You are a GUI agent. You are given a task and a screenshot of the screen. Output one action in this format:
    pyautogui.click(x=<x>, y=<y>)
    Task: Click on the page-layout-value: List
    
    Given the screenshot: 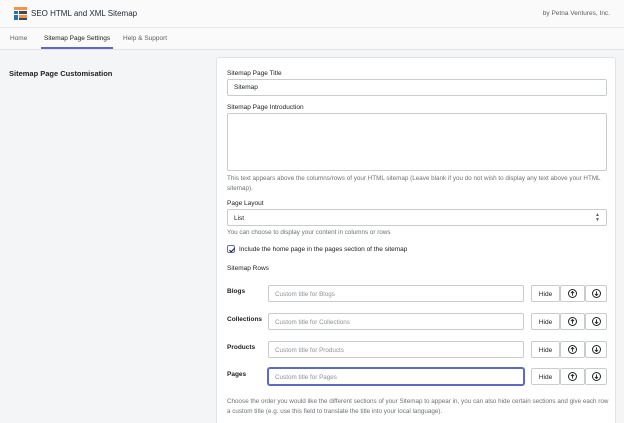 What is the action you would take?
    pyautogui.click(x=239, y=218)
    